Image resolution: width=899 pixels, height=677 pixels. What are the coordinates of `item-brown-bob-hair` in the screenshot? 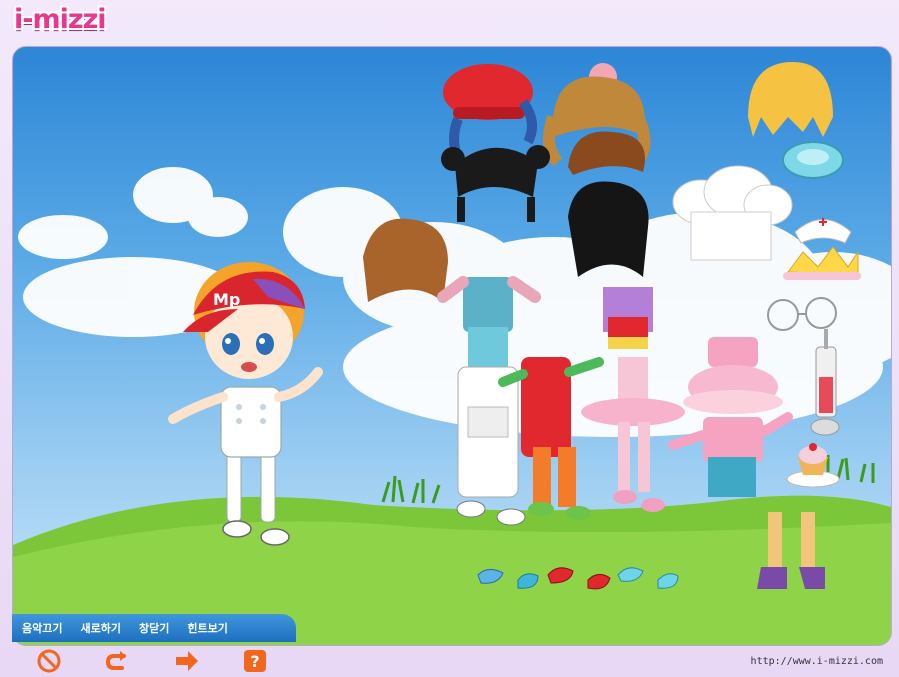 It's located at (405, 260).